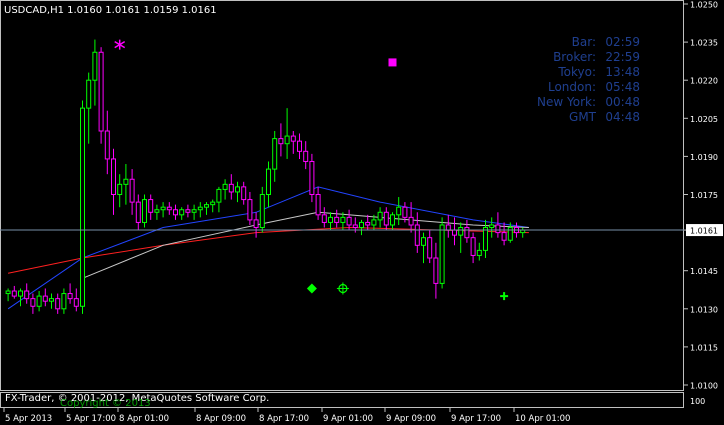 The width and height of the screenshot is (724, 425). I want to click on price-tick: 1.0100, so click(701, 386).